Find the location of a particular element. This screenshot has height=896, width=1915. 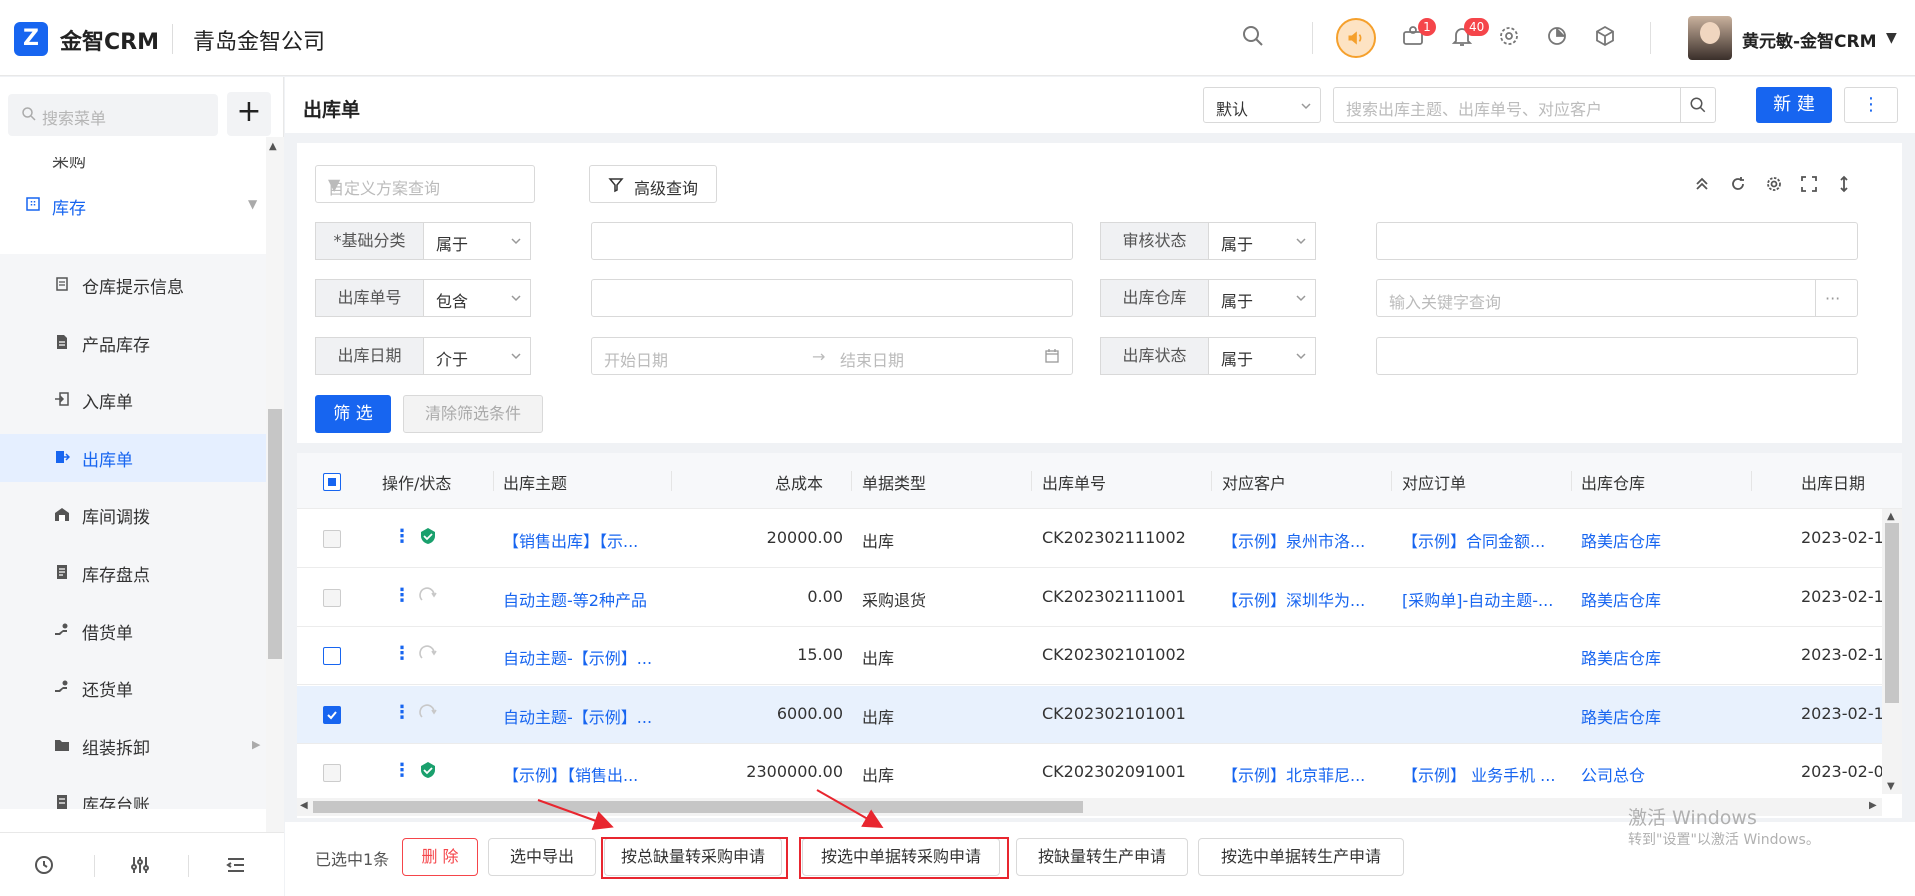

filter-op-date: 介于 is located at coordinates (477, 356).